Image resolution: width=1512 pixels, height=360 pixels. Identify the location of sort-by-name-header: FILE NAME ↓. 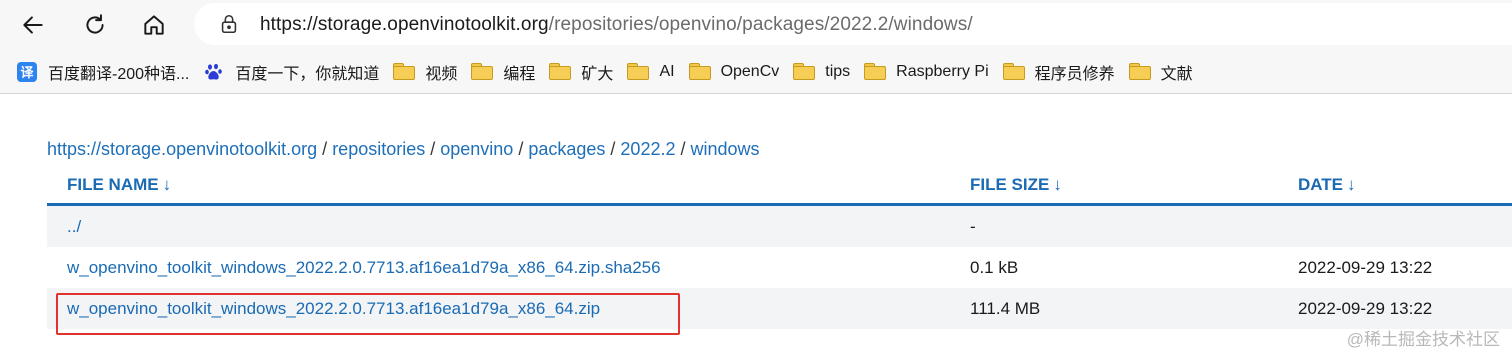
(119, 185).